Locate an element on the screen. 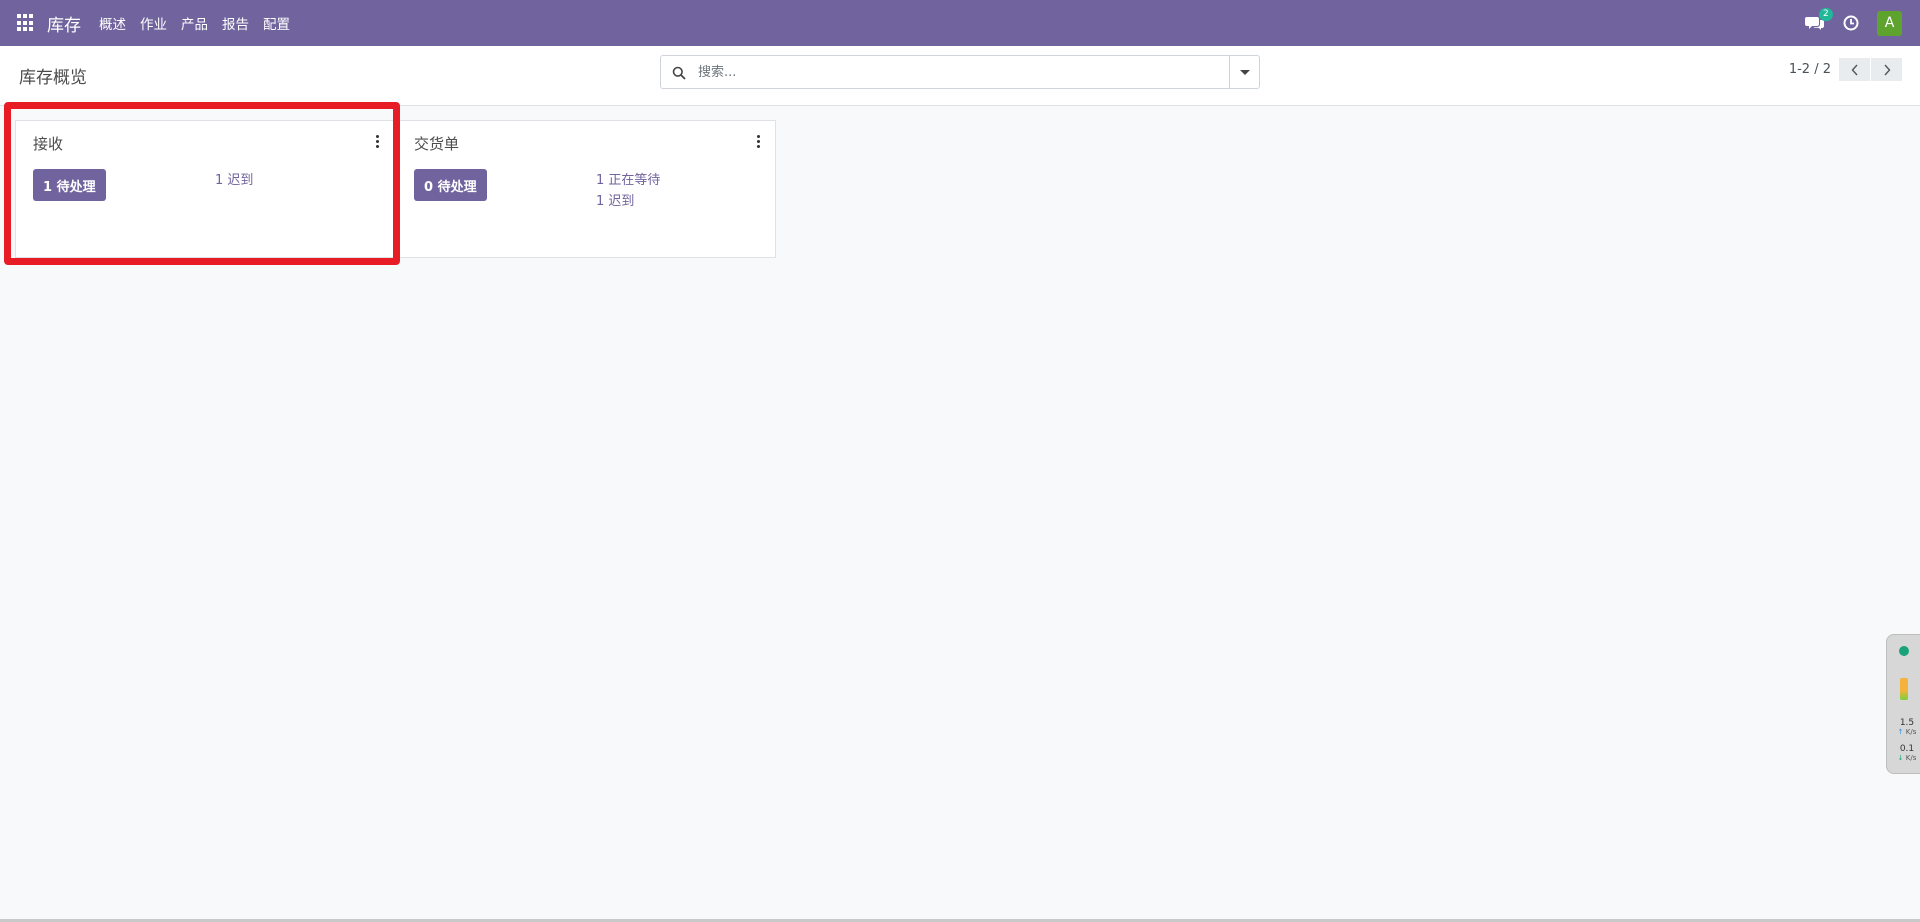  upload-speed: 1.5 ↑ K/s is located at coordinates (1907, 728).